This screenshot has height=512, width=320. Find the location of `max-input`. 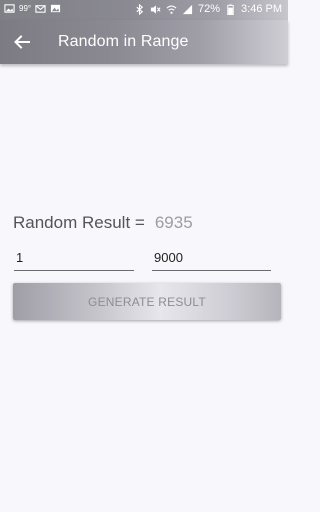

max-input is located at coordinates (213, 257).